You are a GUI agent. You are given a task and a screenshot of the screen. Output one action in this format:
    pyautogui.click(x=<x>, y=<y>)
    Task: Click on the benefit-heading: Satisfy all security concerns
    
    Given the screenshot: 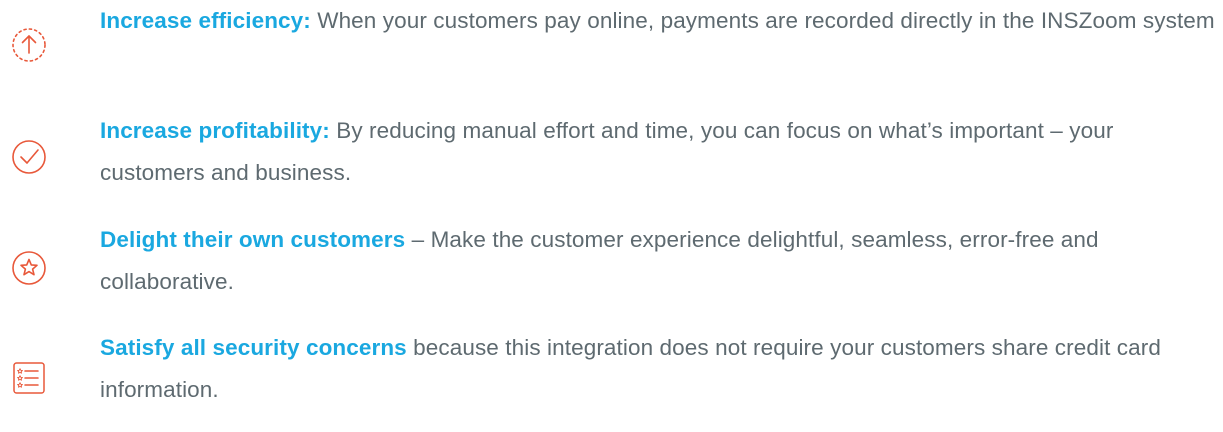 What is the action you would take?
    pyautogui.click(x=253, y=347)
    